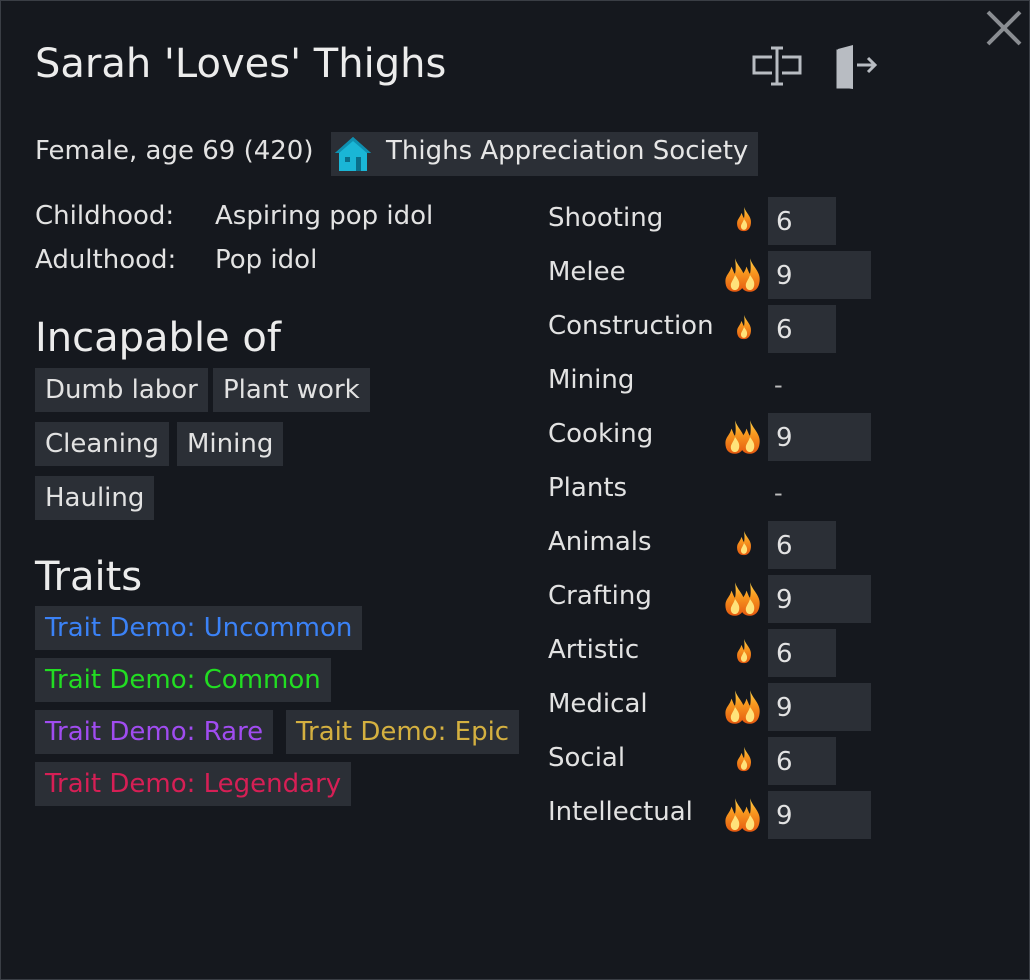  Describe the element at coordinates (598, 704) in the screenshot. I see `skill-name: Medical` at that location.